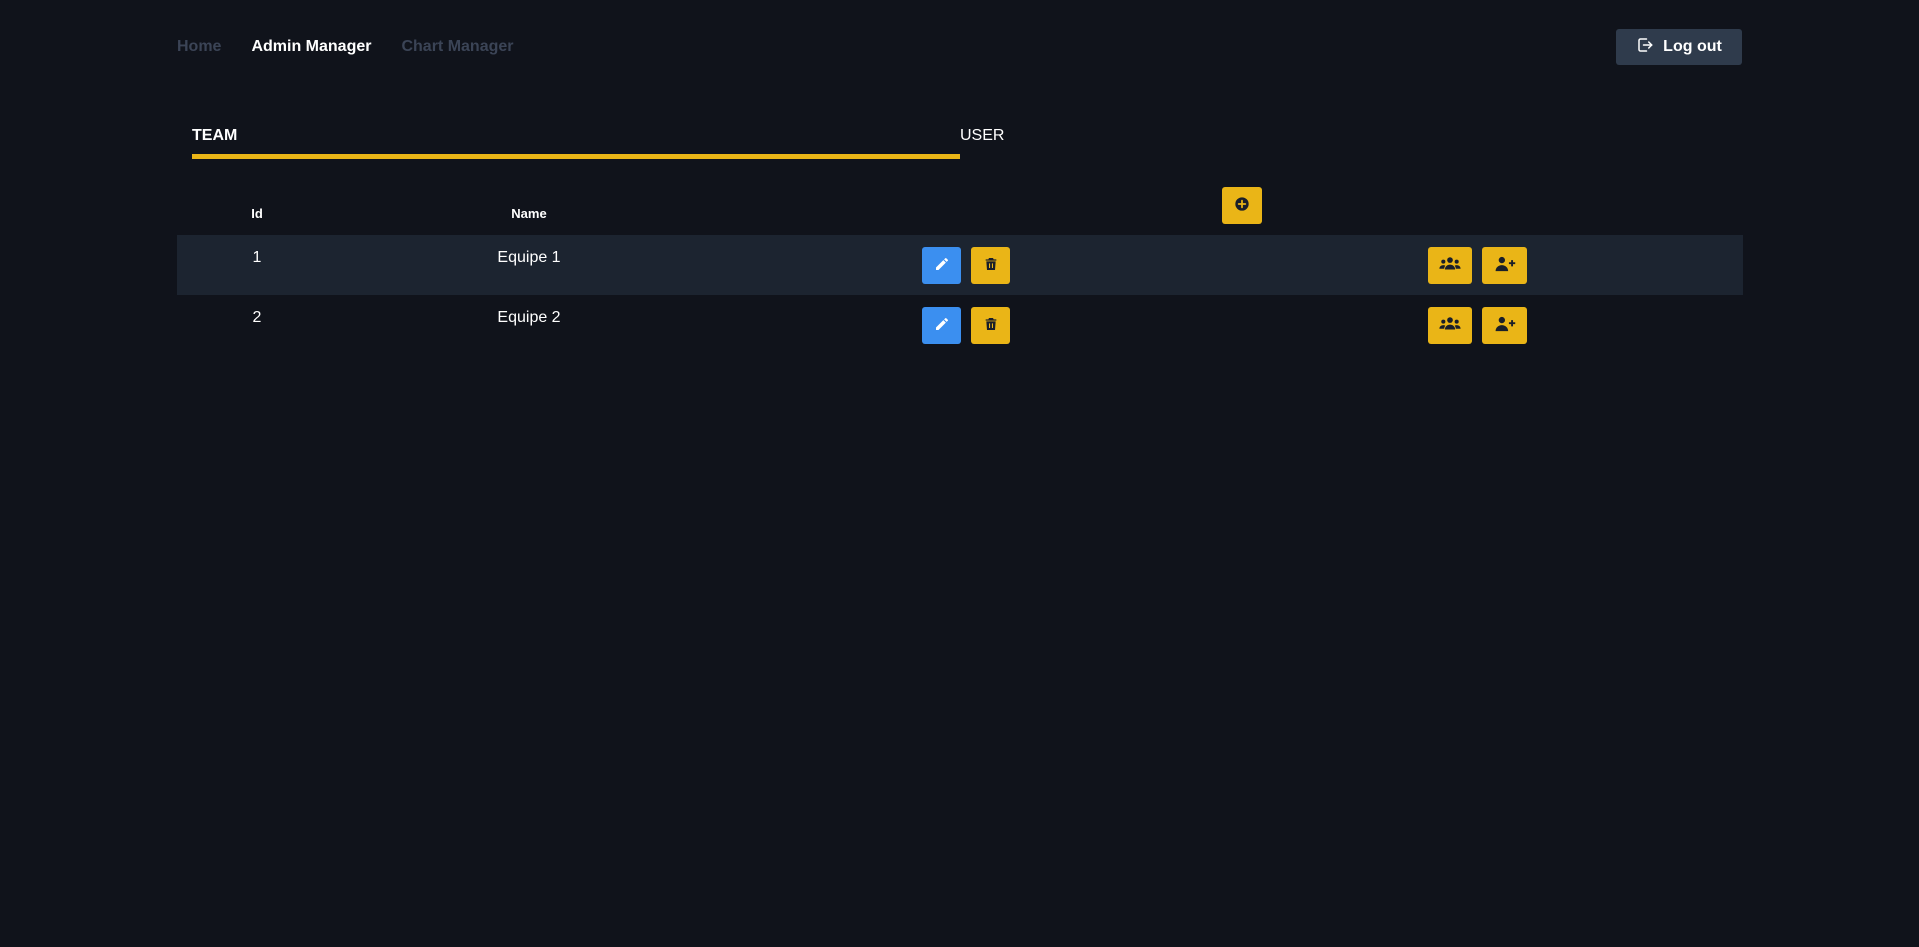 The image size is (1919, 947). What do you see at coordinates (959, 47) in the screenshot?
I see `top-navbar: Home Admin Manager Chart Manager Log out` at bounding box center [959, 47].